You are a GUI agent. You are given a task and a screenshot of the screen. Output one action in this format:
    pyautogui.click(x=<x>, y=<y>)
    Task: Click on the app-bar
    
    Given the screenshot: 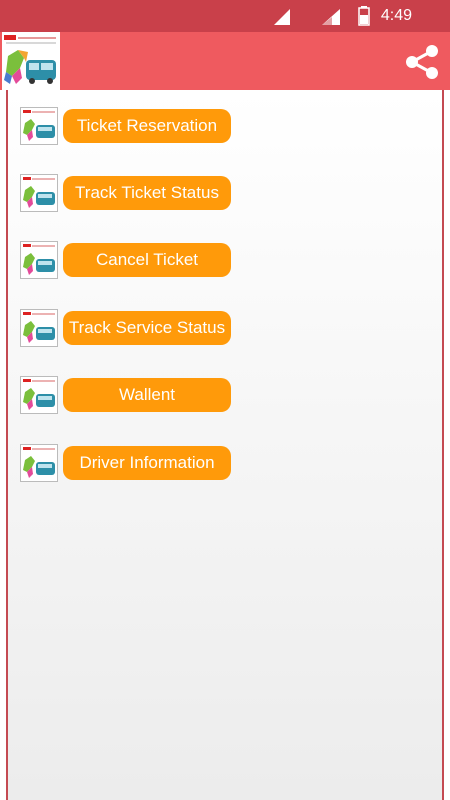 What is the action you would take?
    pyautogui.click(x=225, y=61)
    